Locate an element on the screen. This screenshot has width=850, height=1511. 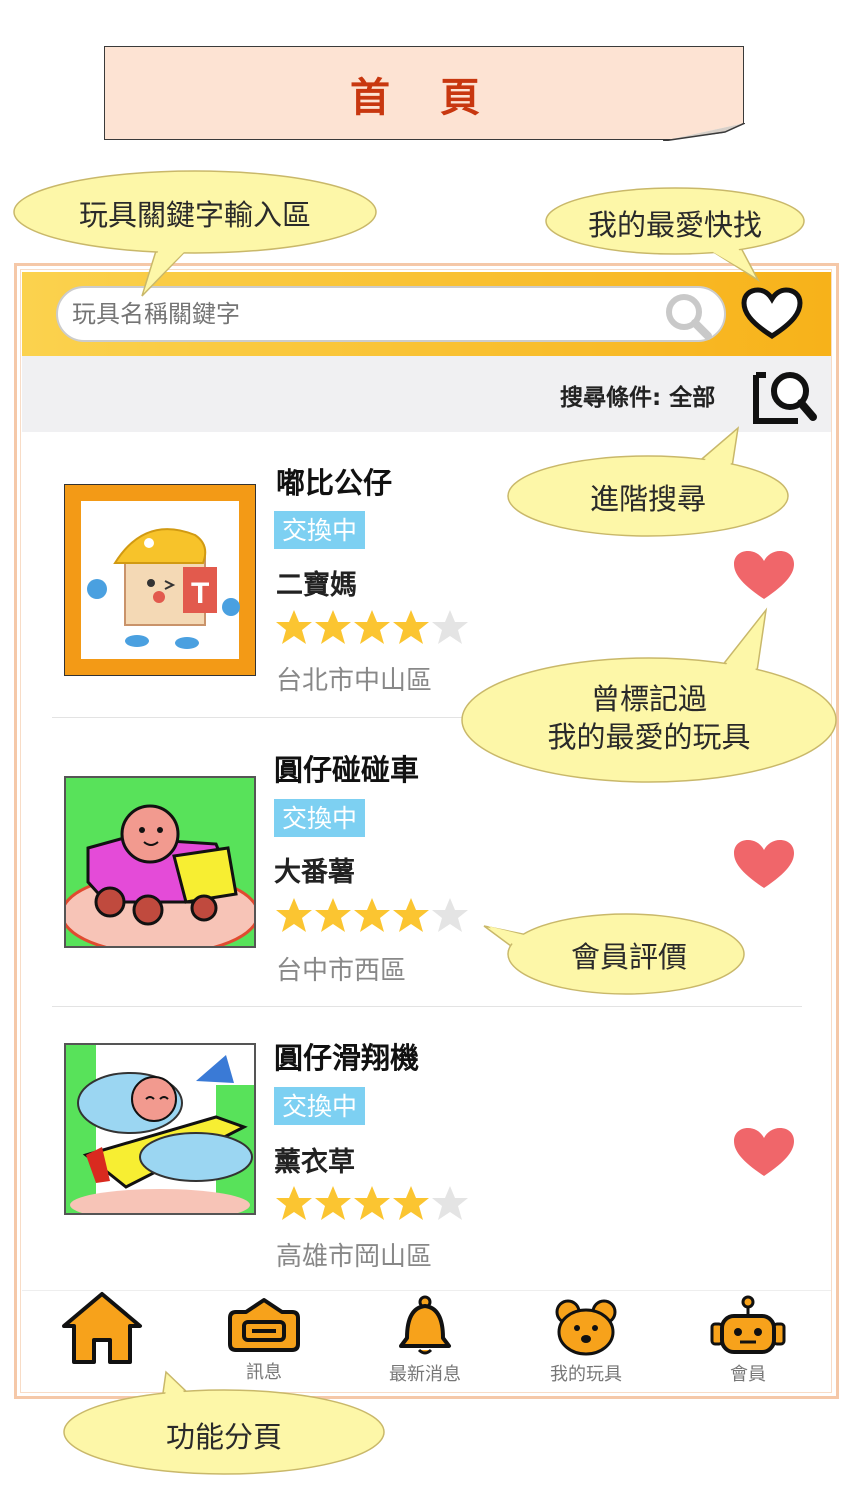
robot-icon is located at coordinates (748, 1324).